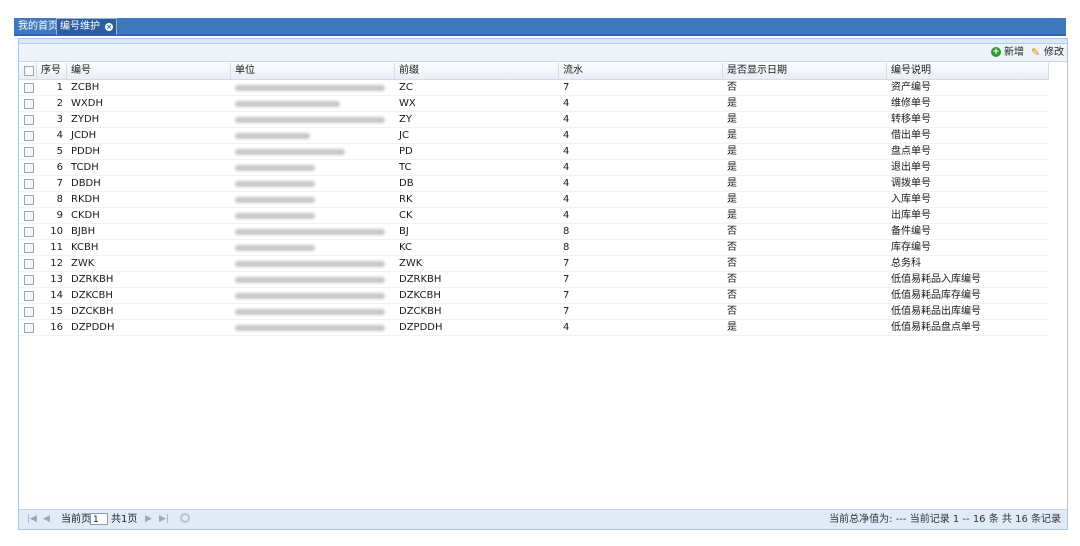 Image resolution: width=1080 pixels, height=546 pixels. I want to click on table-row: 8 RKDH RK 4 是 入库单号, so click(534, 200).